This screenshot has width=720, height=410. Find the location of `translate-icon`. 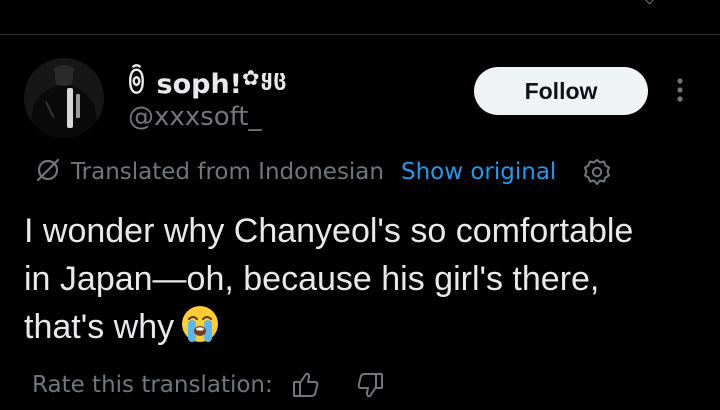

translate-icon is located at coordinates (48, 172).